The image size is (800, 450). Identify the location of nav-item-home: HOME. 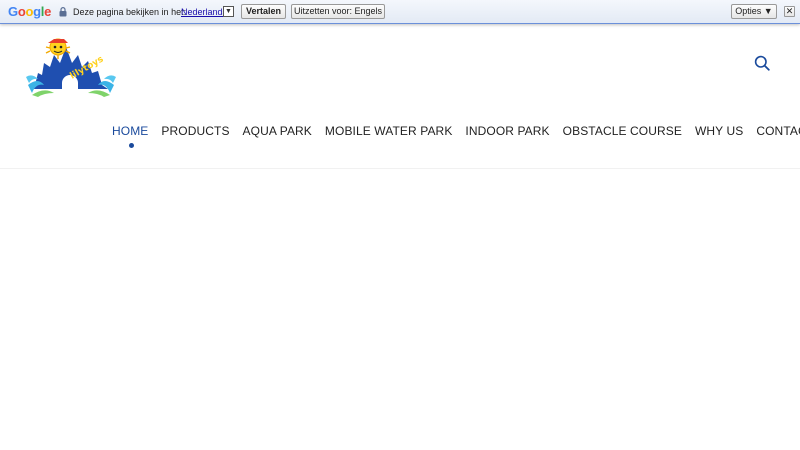
(130, 134).